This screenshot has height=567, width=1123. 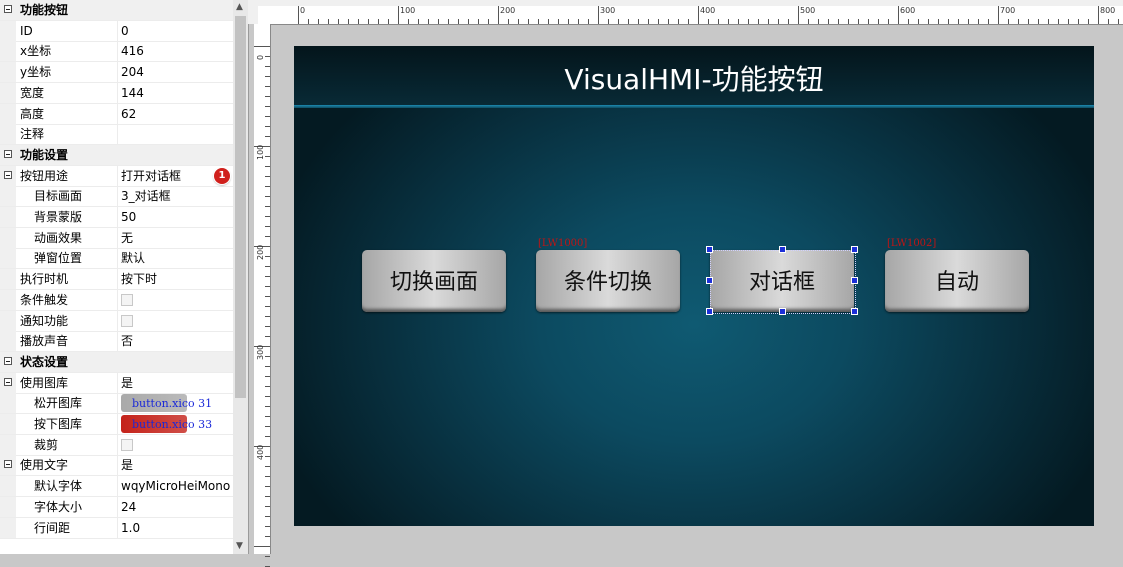 What do you see at coordinates (133, 258) in the screenshot?
I see `property-value: 默认` at bounding box center [133, 258].